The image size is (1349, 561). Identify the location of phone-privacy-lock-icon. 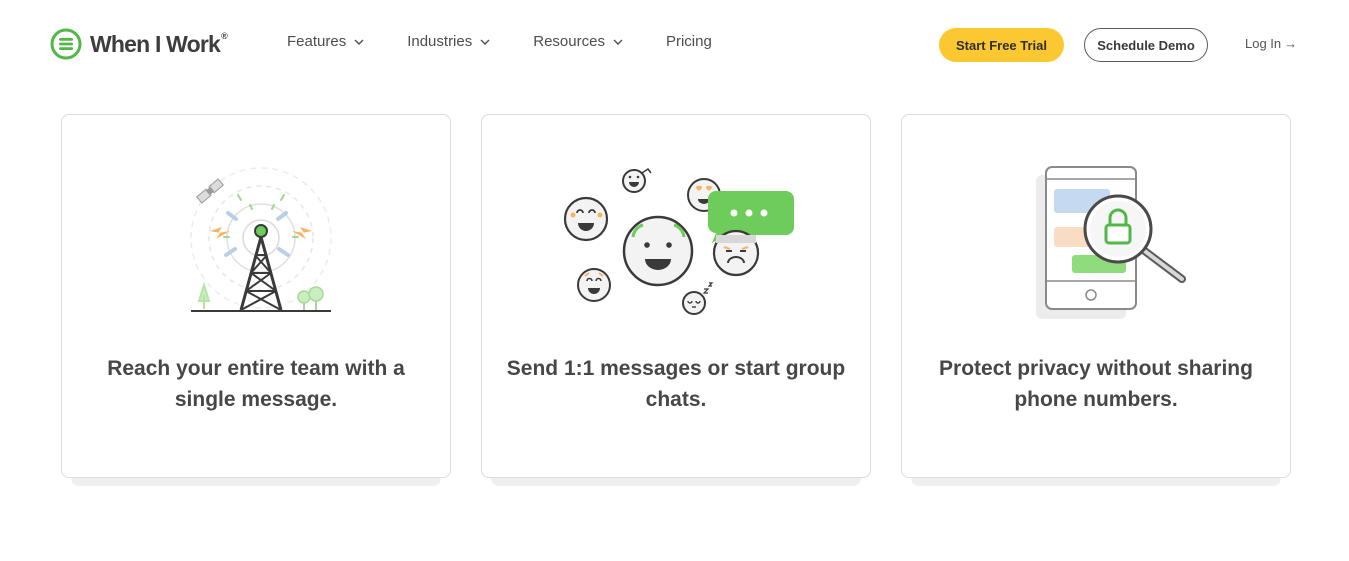
(1111, 242).